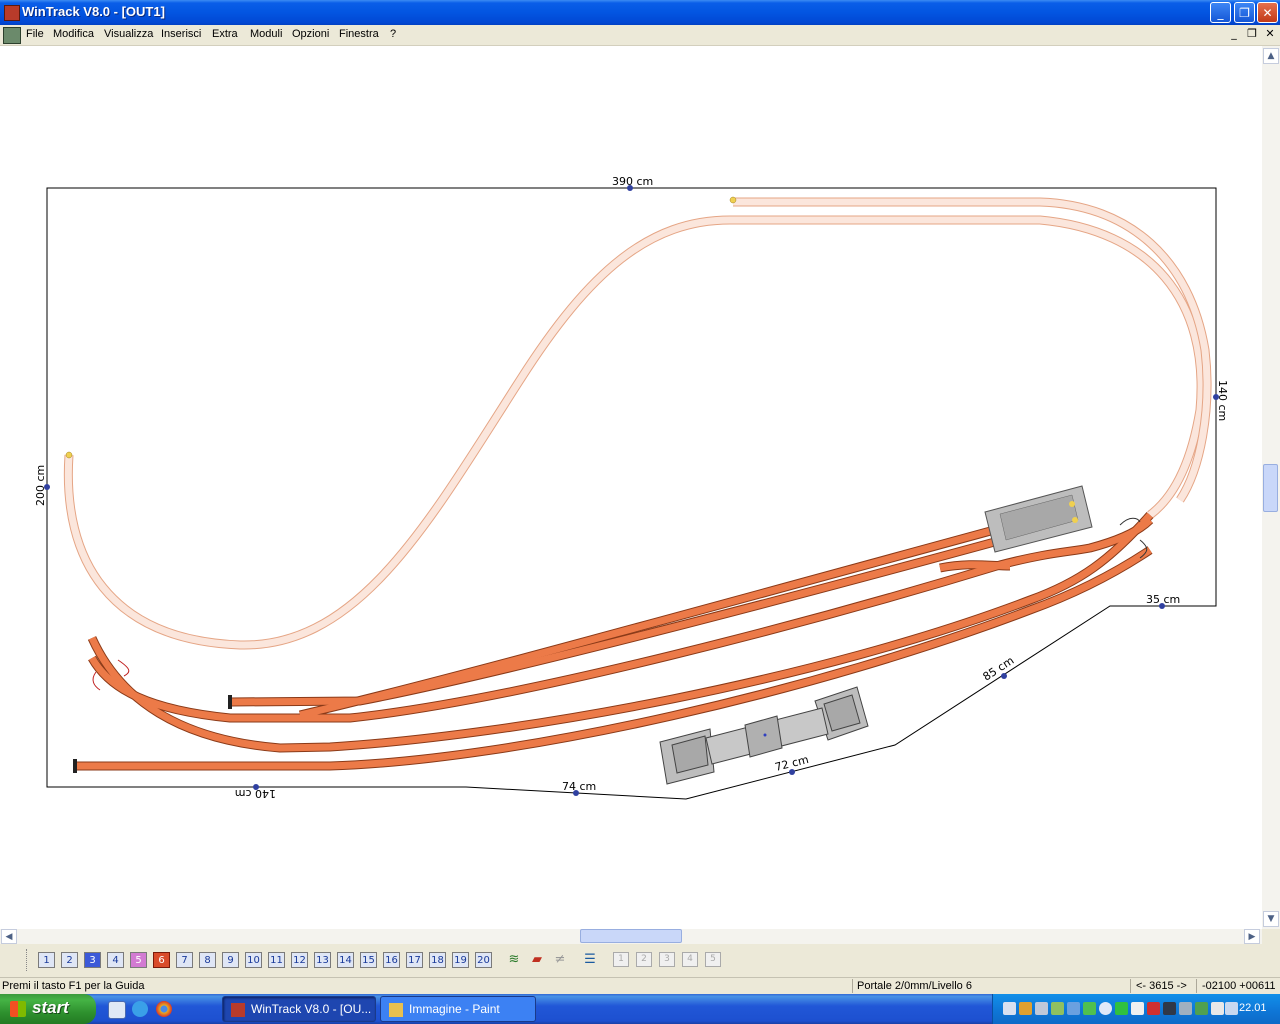 The image size is (1280, 1024). I want to click on show-desktop-icon, so click(117, 1010).